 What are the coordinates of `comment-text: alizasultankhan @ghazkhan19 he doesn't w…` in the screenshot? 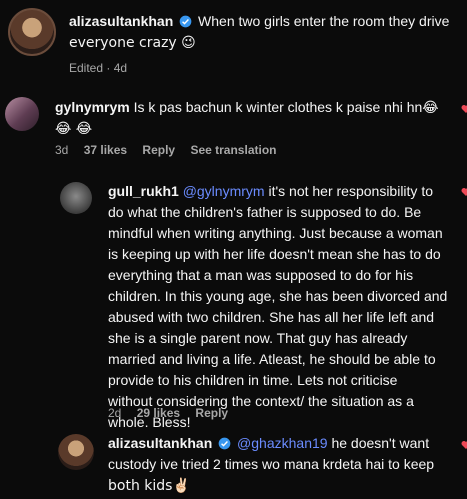 It's located at (271, 464).